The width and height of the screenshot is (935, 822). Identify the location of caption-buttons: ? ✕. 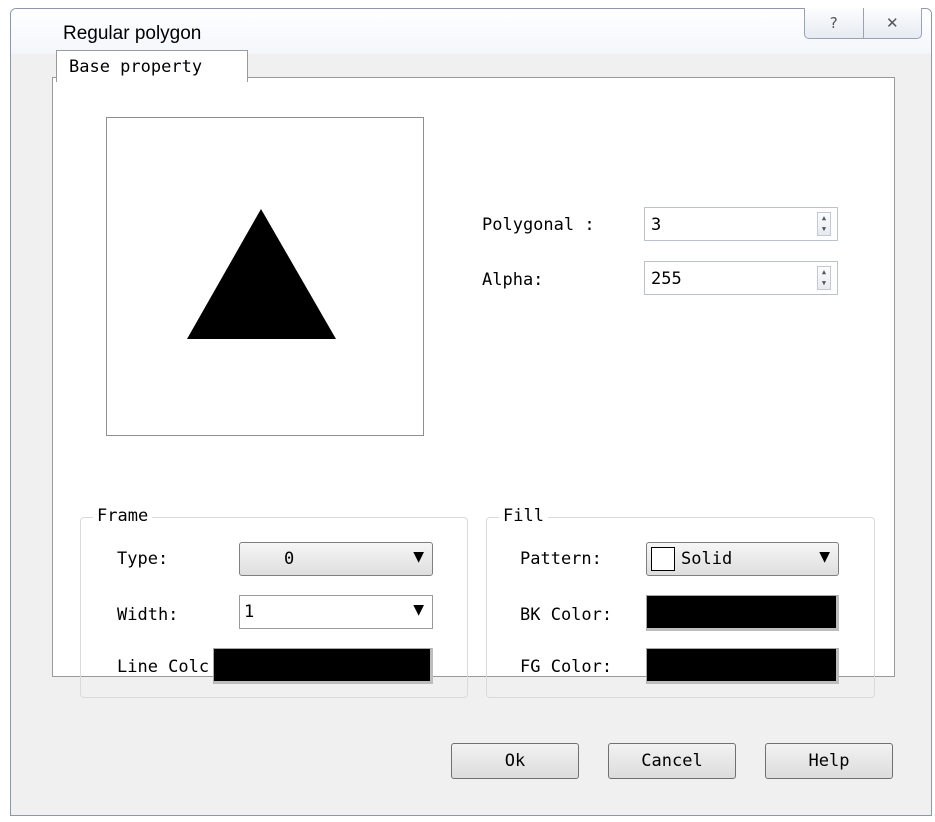
(863, 23).